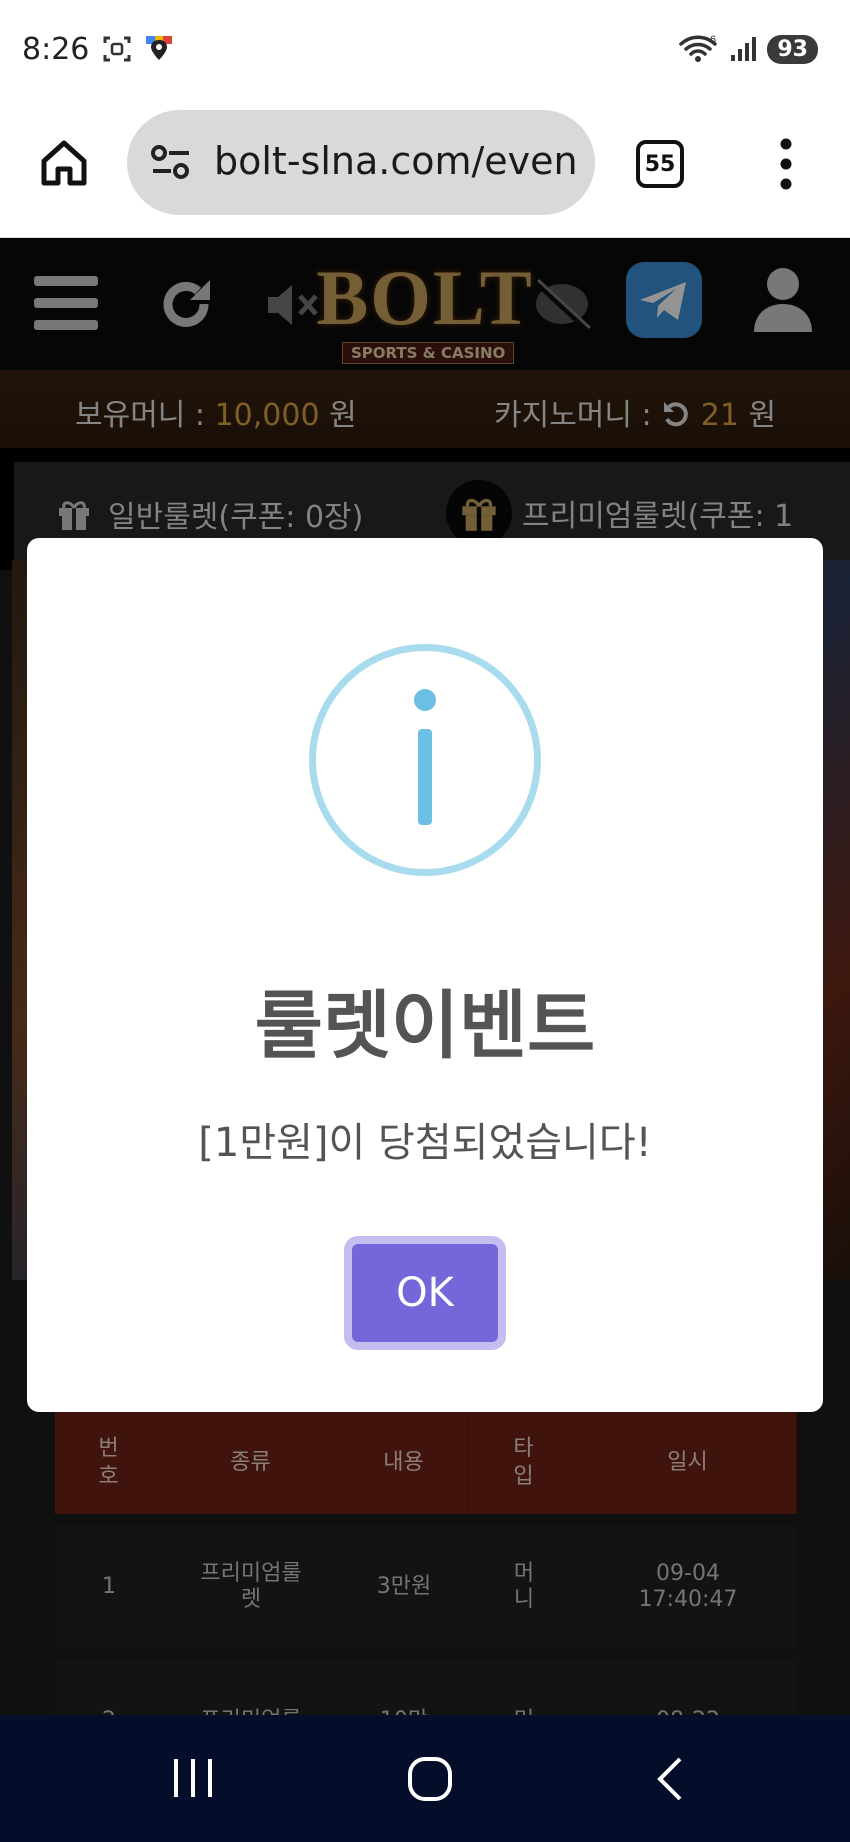 Image resolution: width=850 pixels, height=1842 pixels. I want to click on site-settings-icon, so click(171, 162).